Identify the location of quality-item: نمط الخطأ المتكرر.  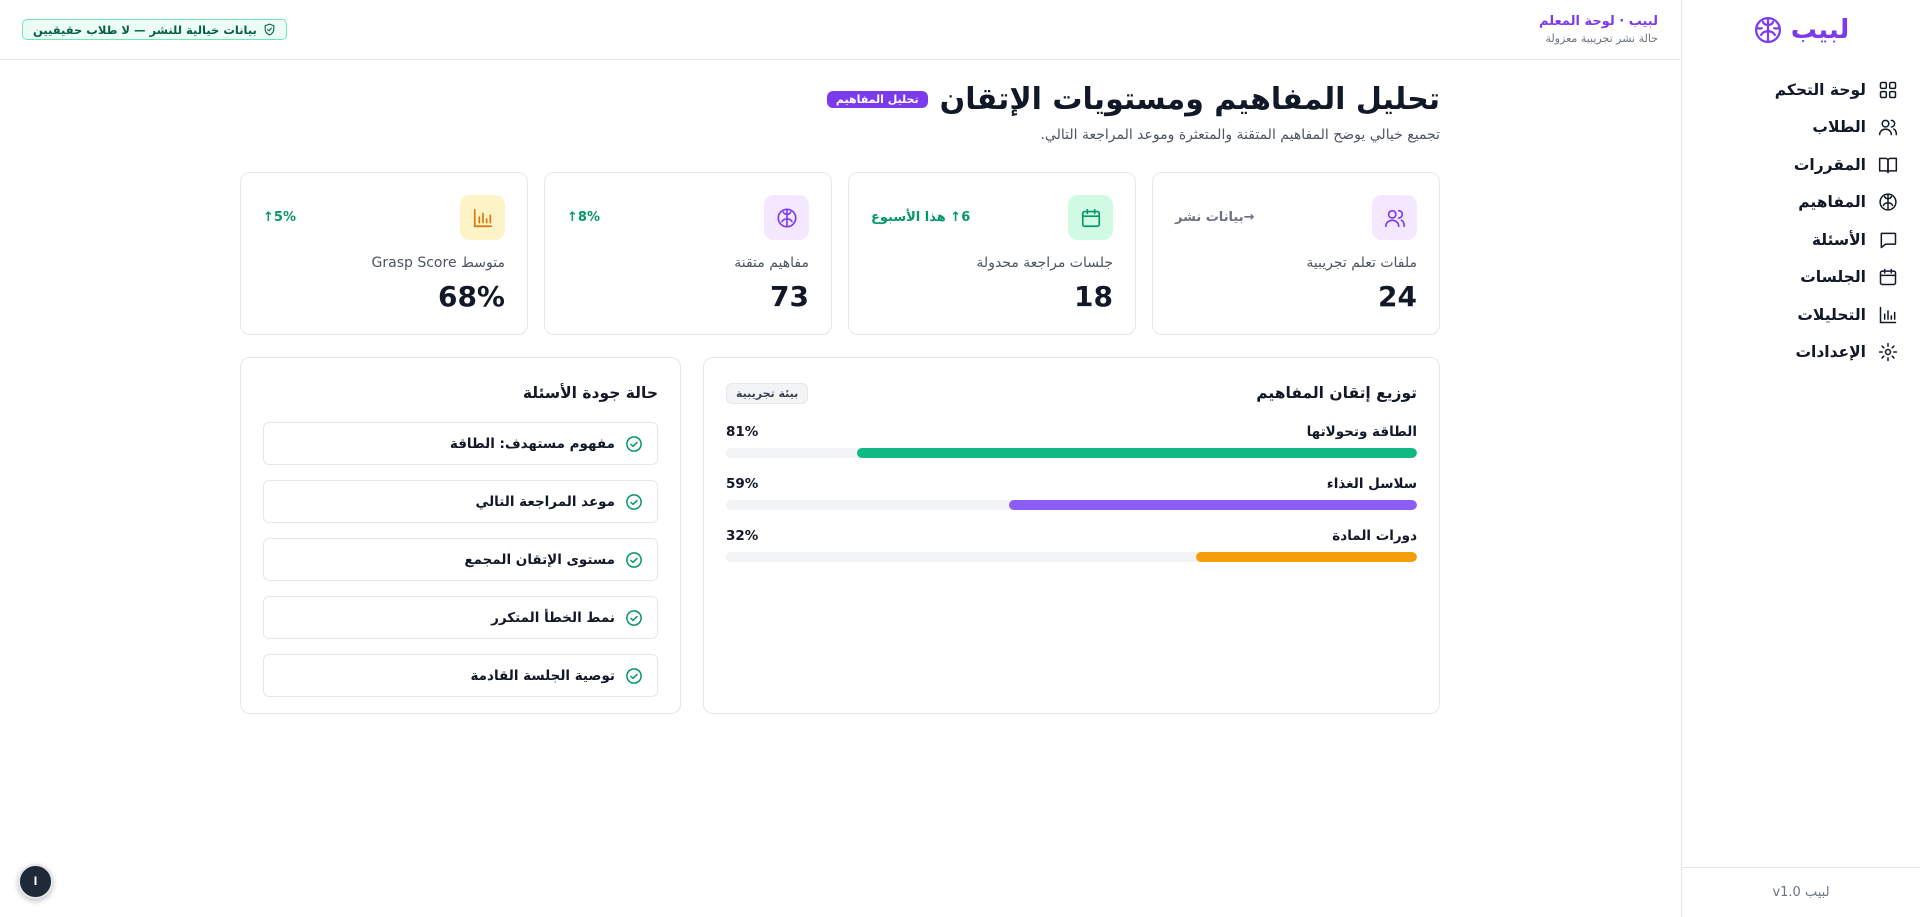
(460, 617).